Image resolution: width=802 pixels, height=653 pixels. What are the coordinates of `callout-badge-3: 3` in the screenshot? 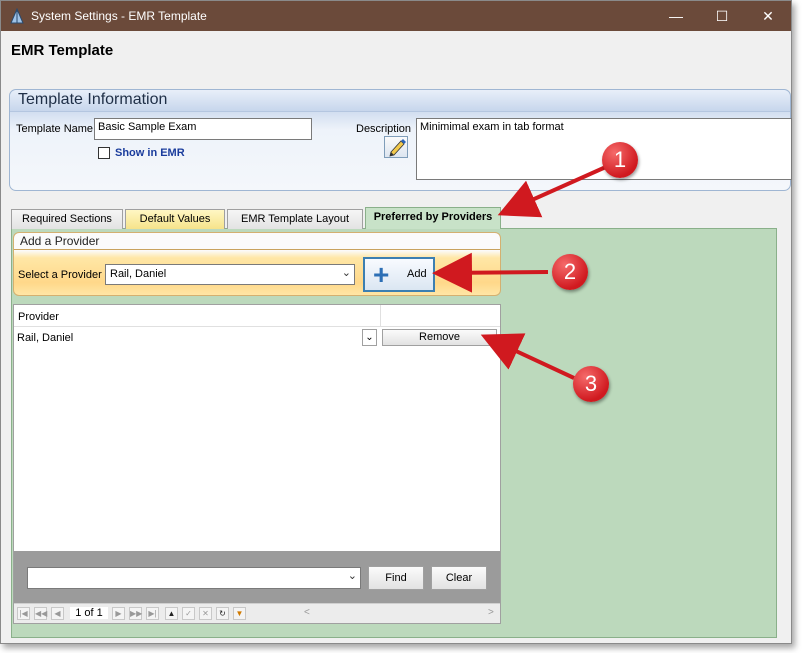 It's located at (591, 384).